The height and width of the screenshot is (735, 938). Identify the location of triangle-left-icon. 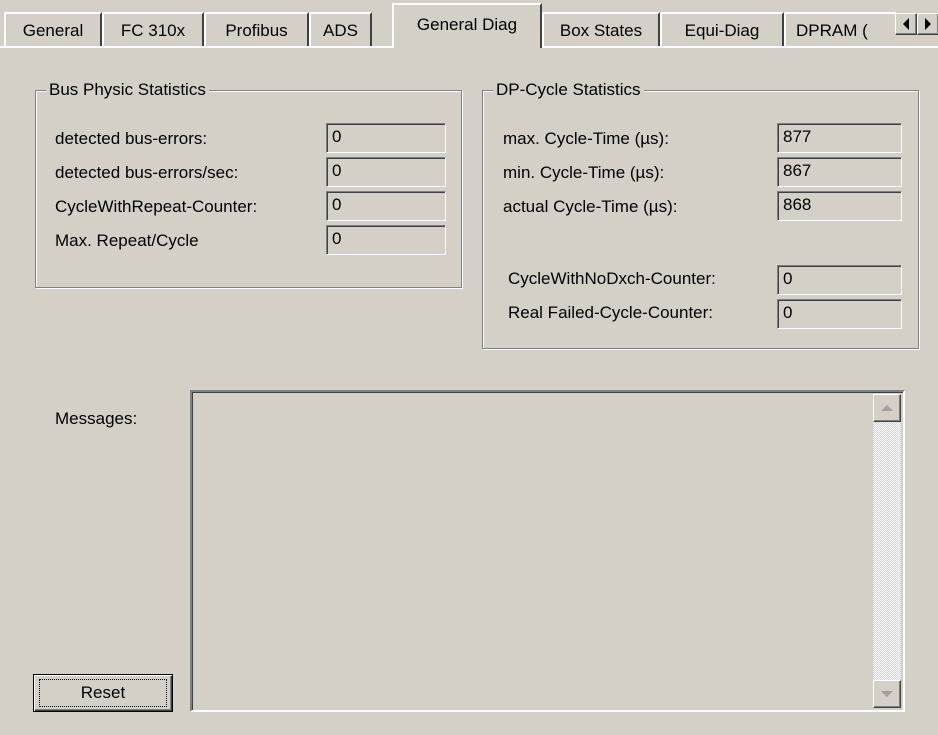
(906, 24).